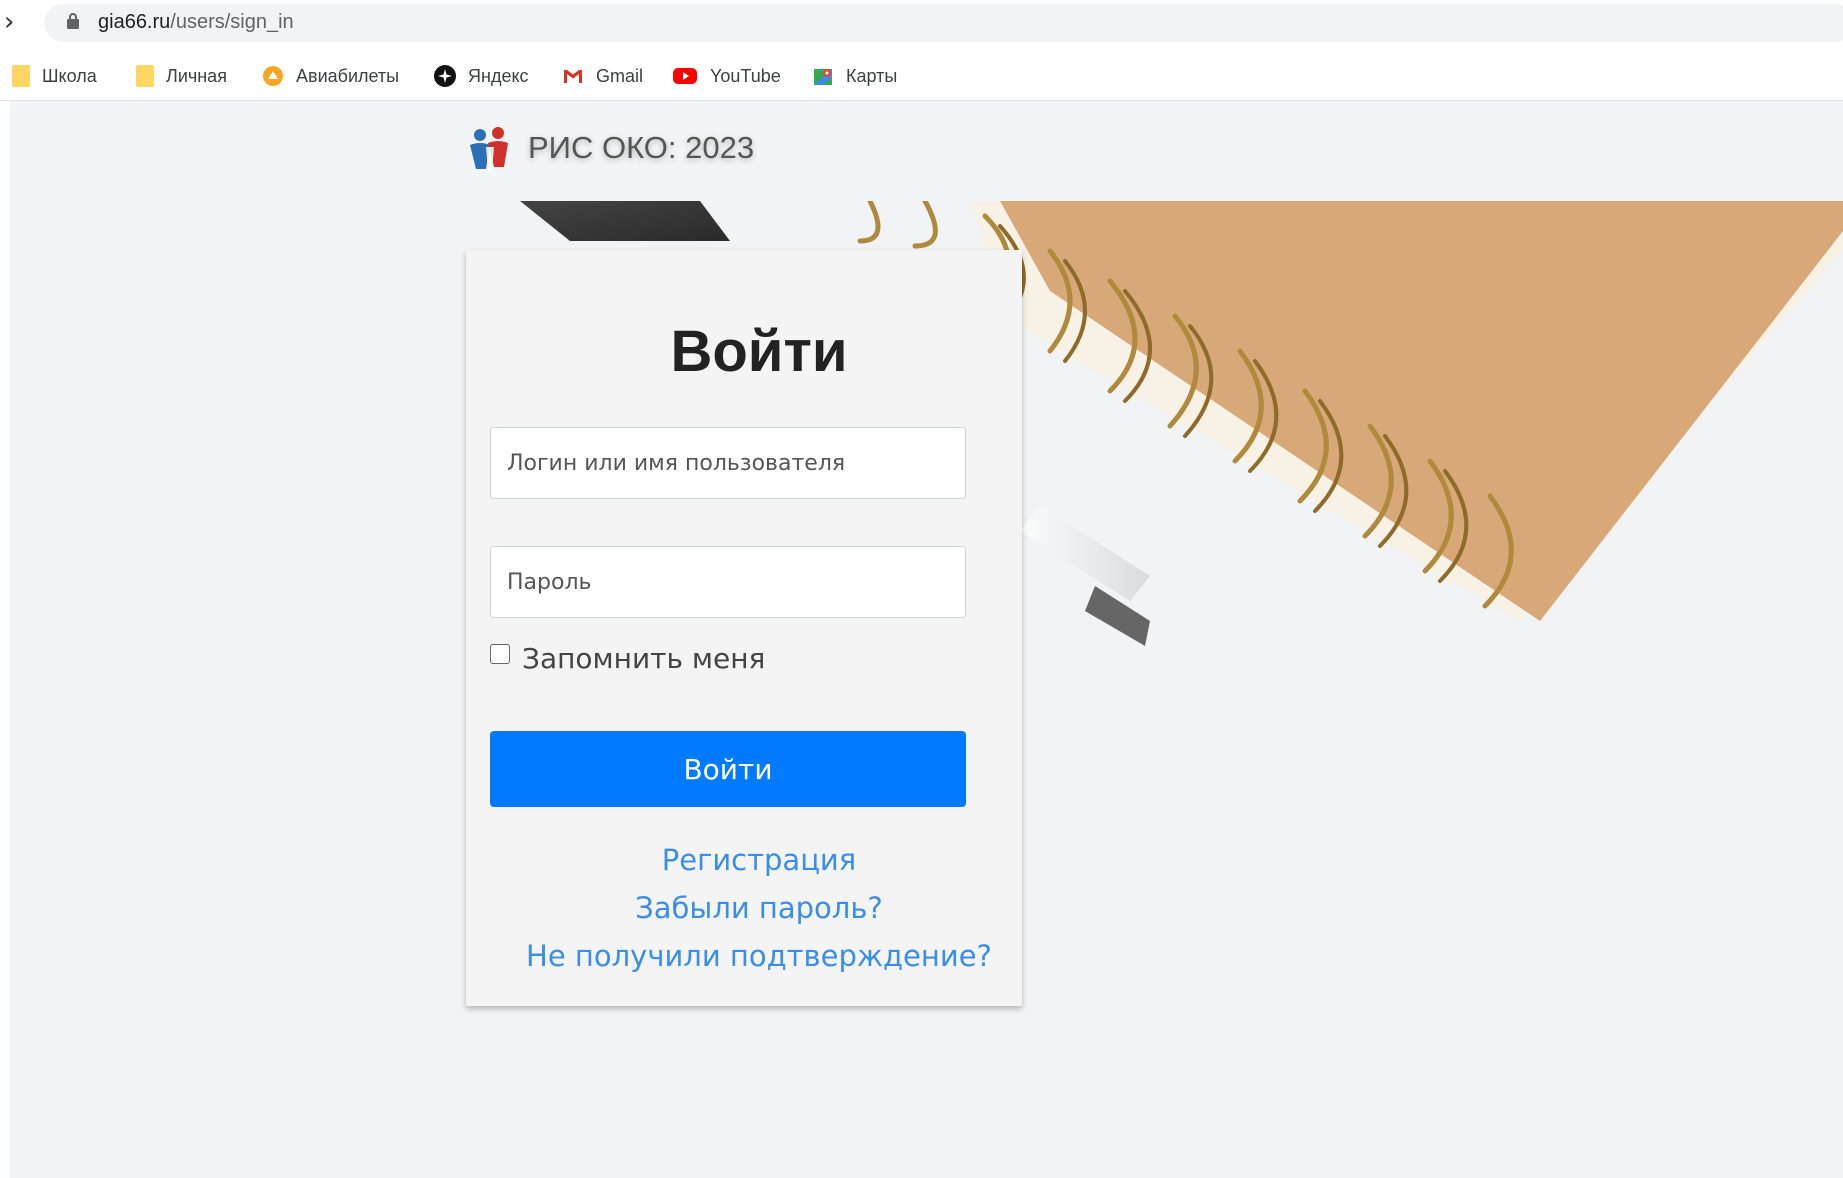 This screenshot has height=1178, width=1843. I want to click on login-title: Войти, so click(759, 351).